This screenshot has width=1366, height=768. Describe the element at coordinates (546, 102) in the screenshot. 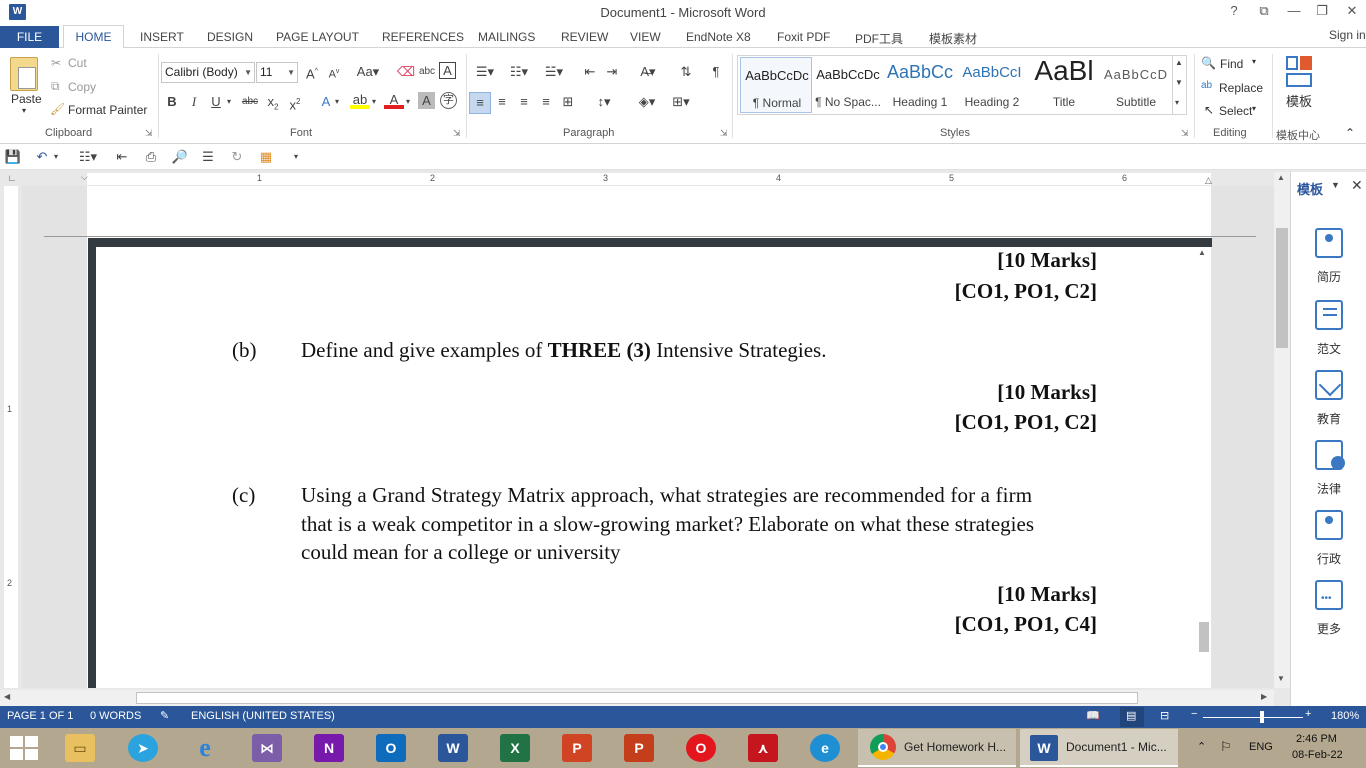

I see `justify-button: ≡` at that location.